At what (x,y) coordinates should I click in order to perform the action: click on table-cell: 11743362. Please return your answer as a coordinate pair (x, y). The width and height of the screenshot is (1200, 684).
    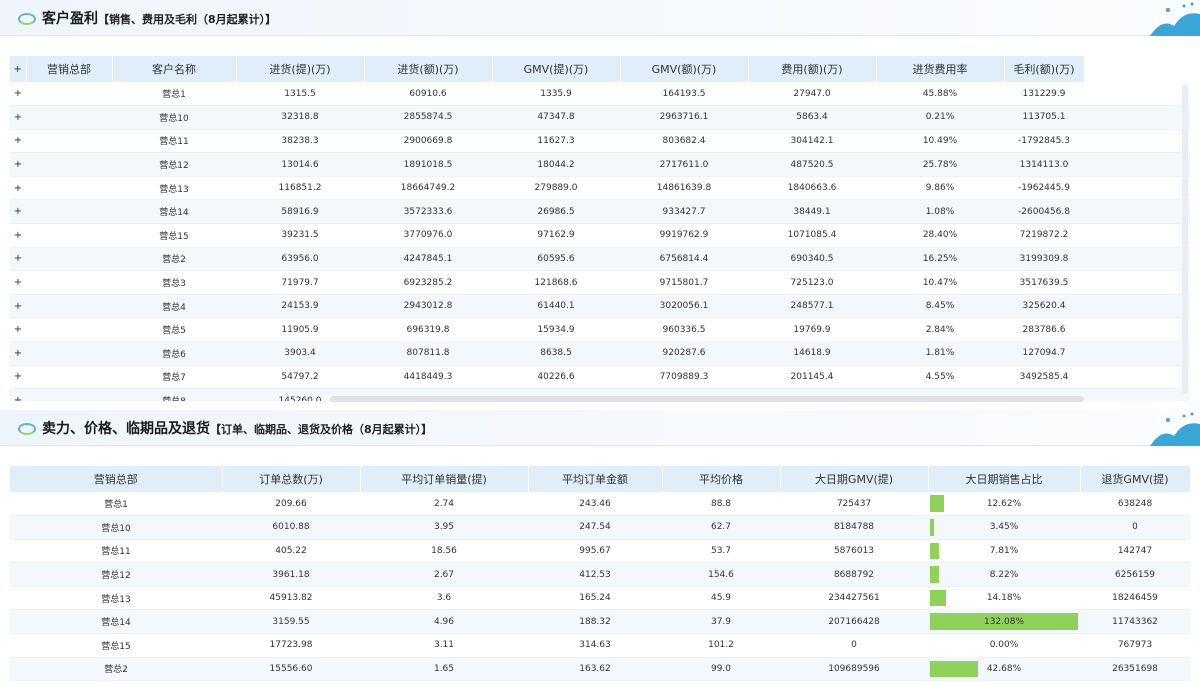
    Looking at the image, I should click on (1135, 622).